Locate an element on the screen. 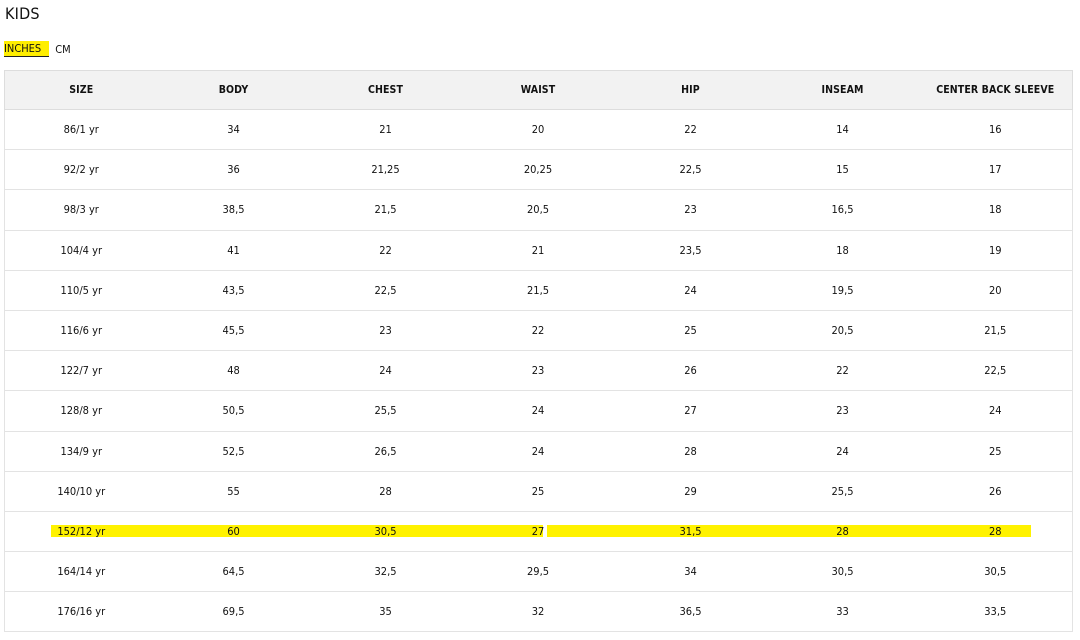 The width and height of the screenshot is (1080, 640). cell-value: 23,5 is located at coordinates (690, 250).